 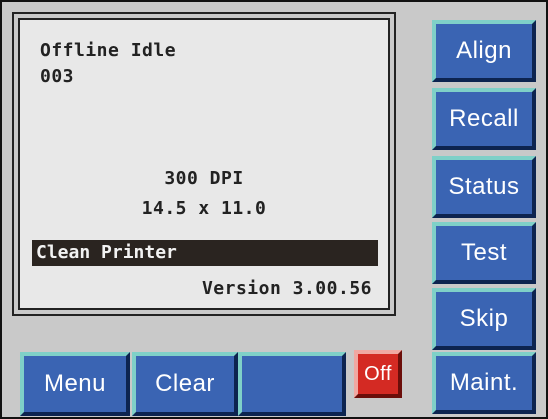 I want to click on power-off-button-label: Off, so click(x=378, y=373).